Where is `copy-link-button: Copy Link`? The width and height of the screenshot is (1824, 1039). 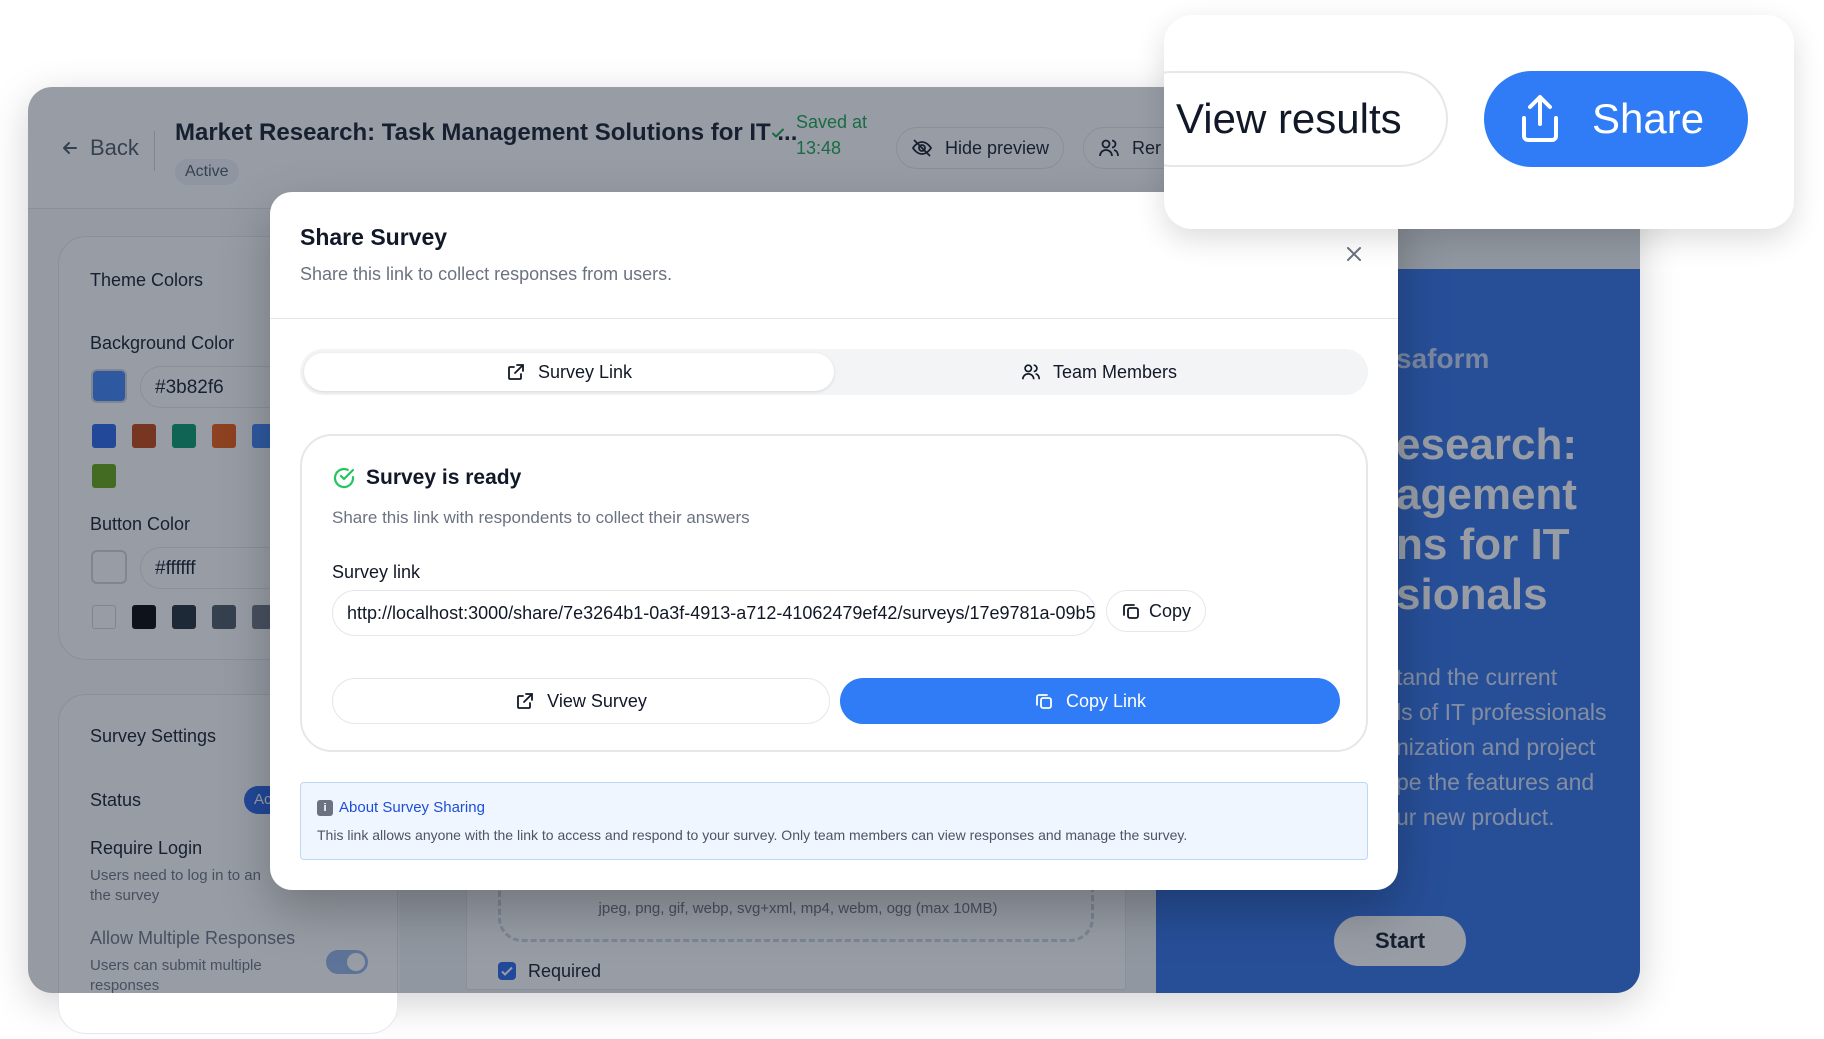 copy-link-button: Copy Link is located at coordinates (1090, 701).